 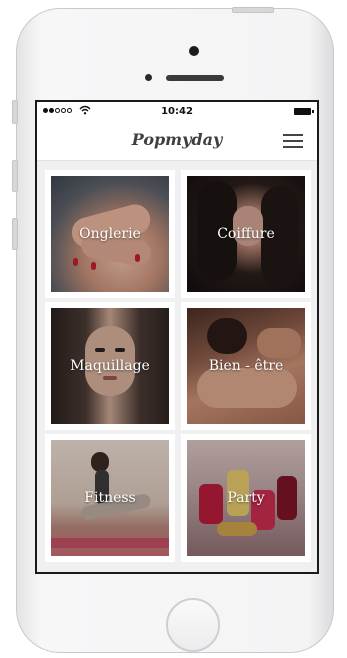 I want to click on category-tile-coiffure: Coiffure, so click(x=246, y=234).